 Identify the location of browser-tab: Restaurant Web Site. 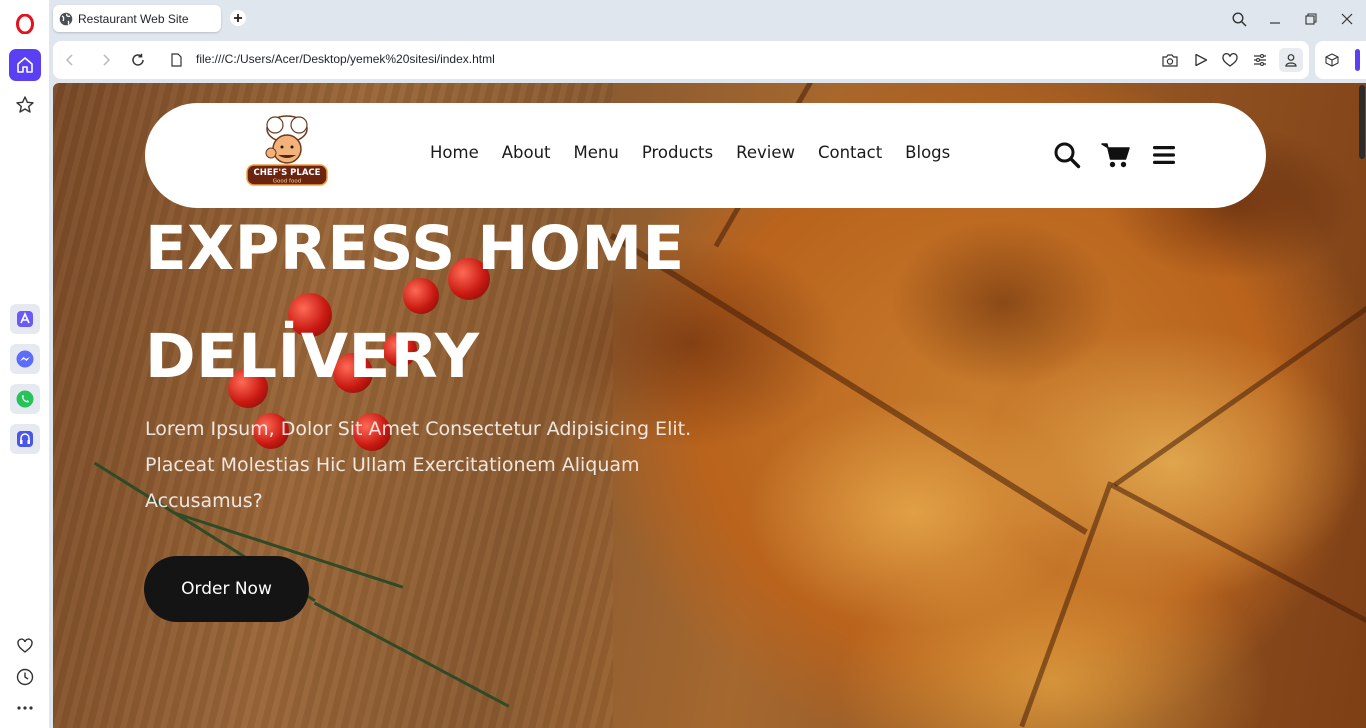
(137, 18).